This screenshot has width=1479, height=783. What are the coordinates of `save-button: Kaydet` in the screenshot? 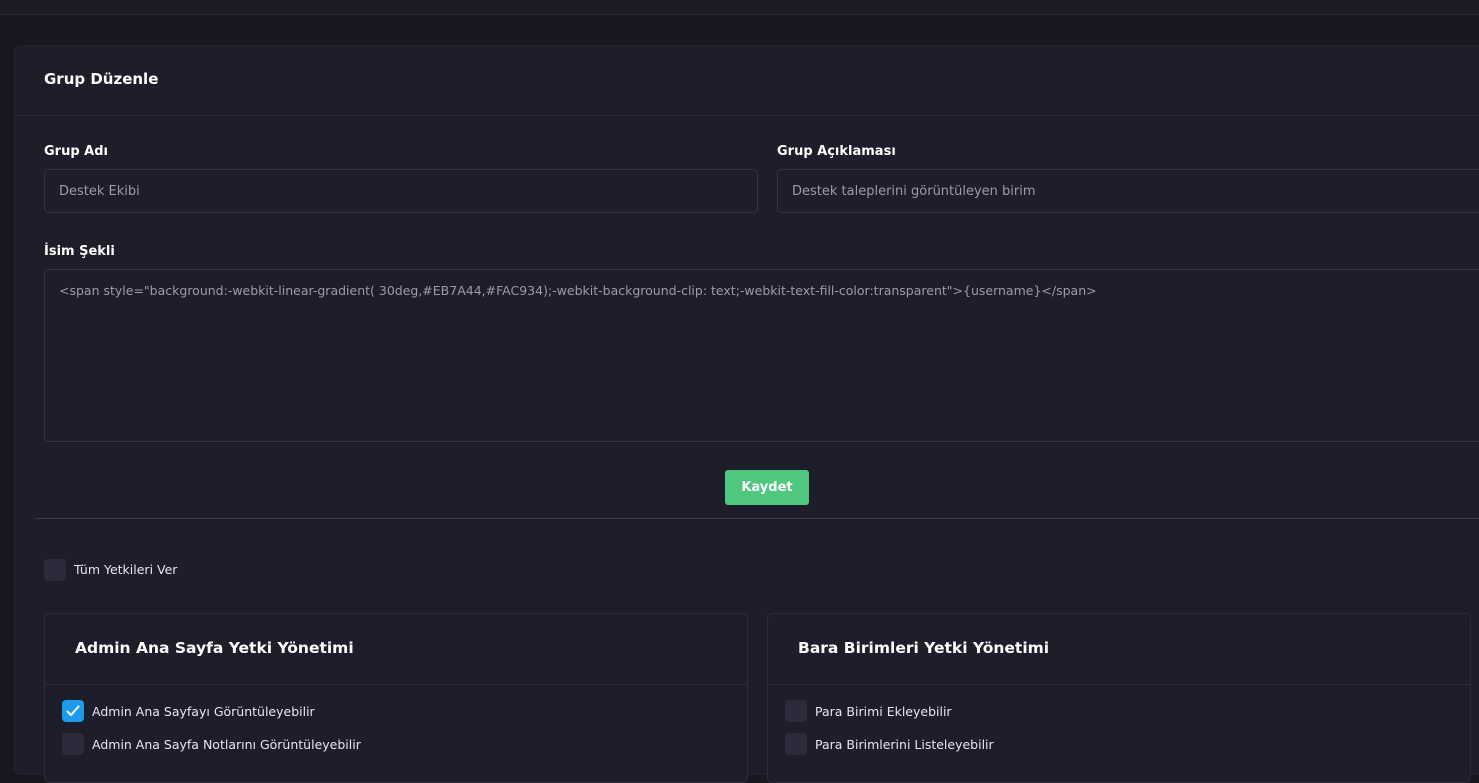 It's located at (767, 487).